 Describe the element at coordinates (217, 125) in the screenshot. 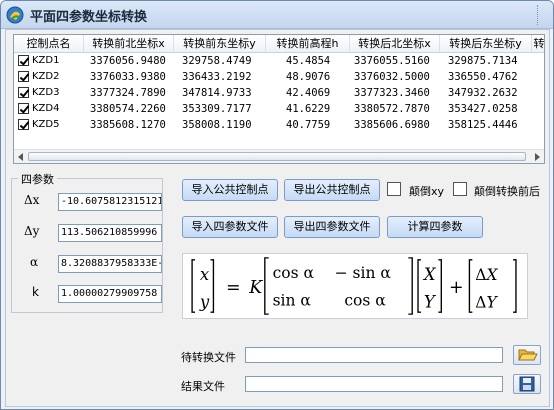

I see `cell-y-before: 358008.1190` at that location.